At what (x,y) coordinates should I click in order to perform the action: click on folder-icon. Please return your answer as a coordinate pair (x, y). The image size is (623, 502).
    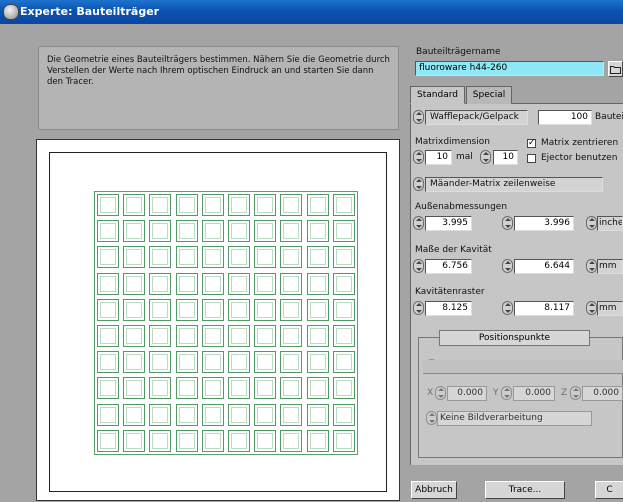
    Looking at the image, I should click on (615, 70).